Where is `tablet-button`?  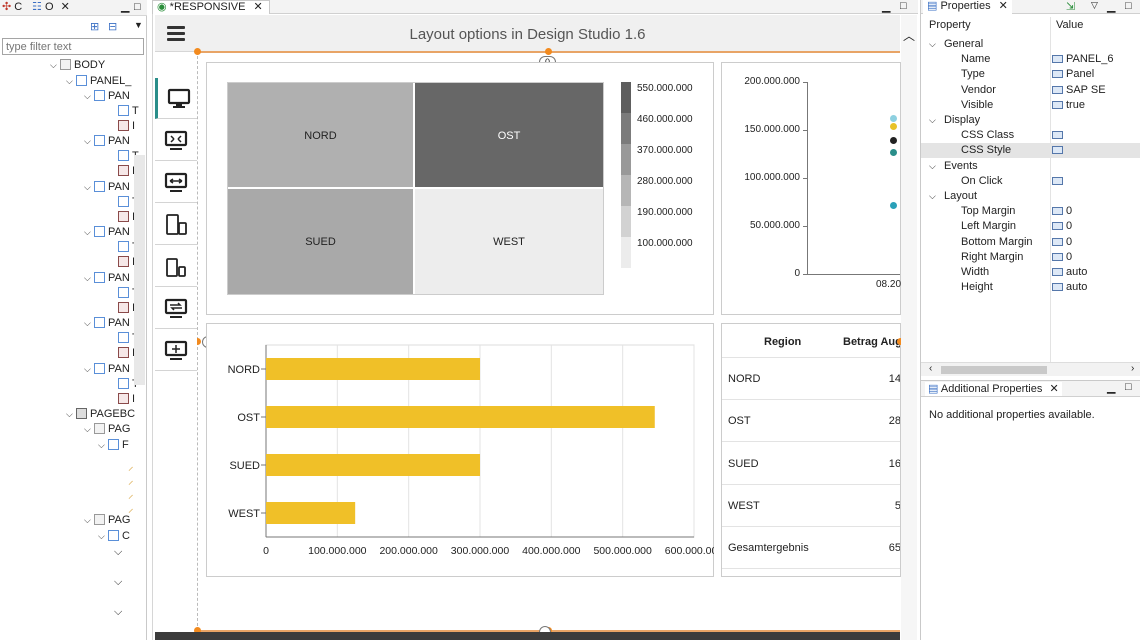
tablet-button is located at coordinates (176, 224).